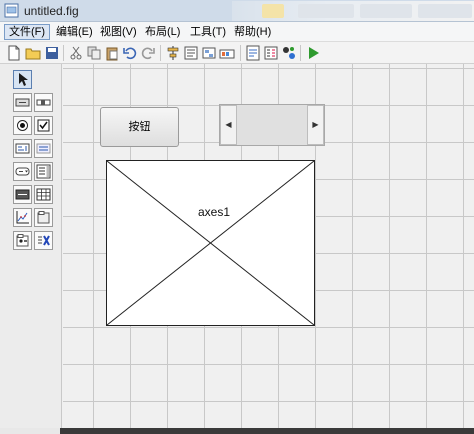 This screenshot has height=434, width=474. I want to click on toolbar, so click(237, 53).